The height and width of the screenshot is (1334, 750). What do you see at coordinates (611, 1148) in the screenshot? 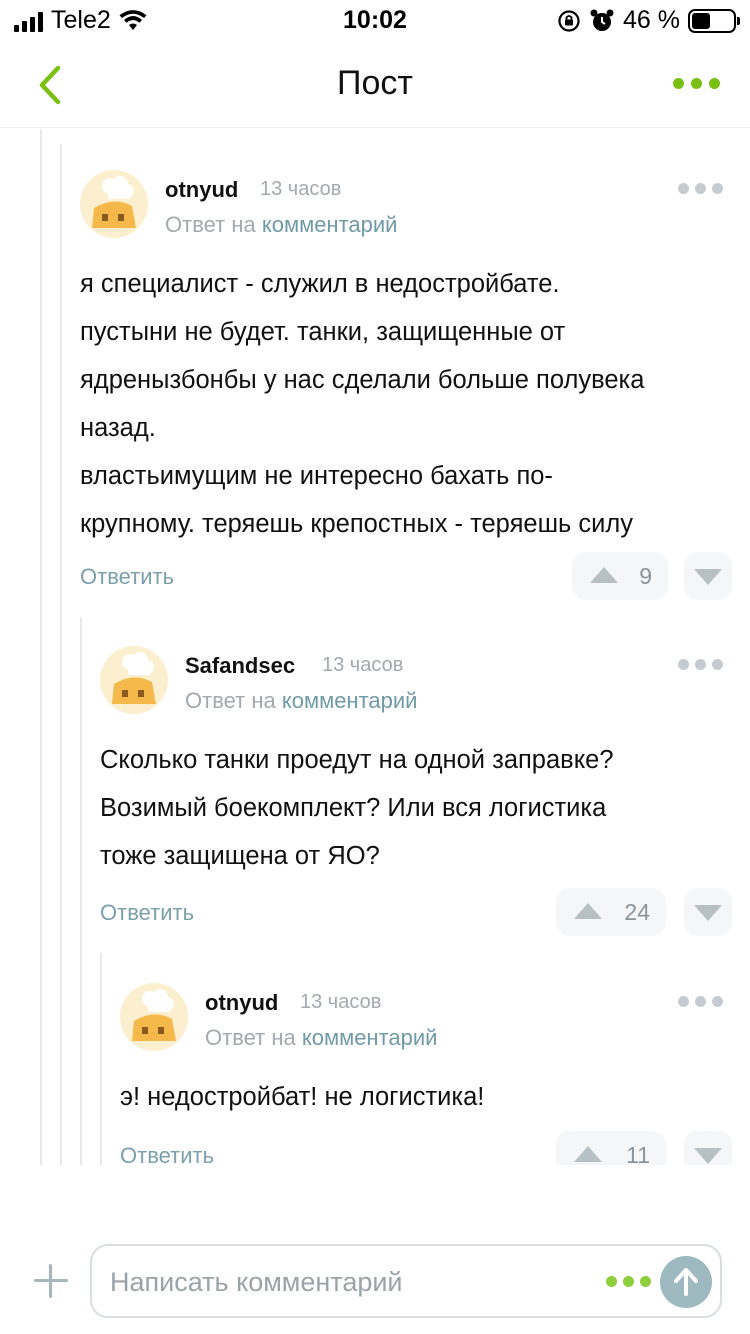
I see `upvote-button: 11` at bounding box center [611, 1148].